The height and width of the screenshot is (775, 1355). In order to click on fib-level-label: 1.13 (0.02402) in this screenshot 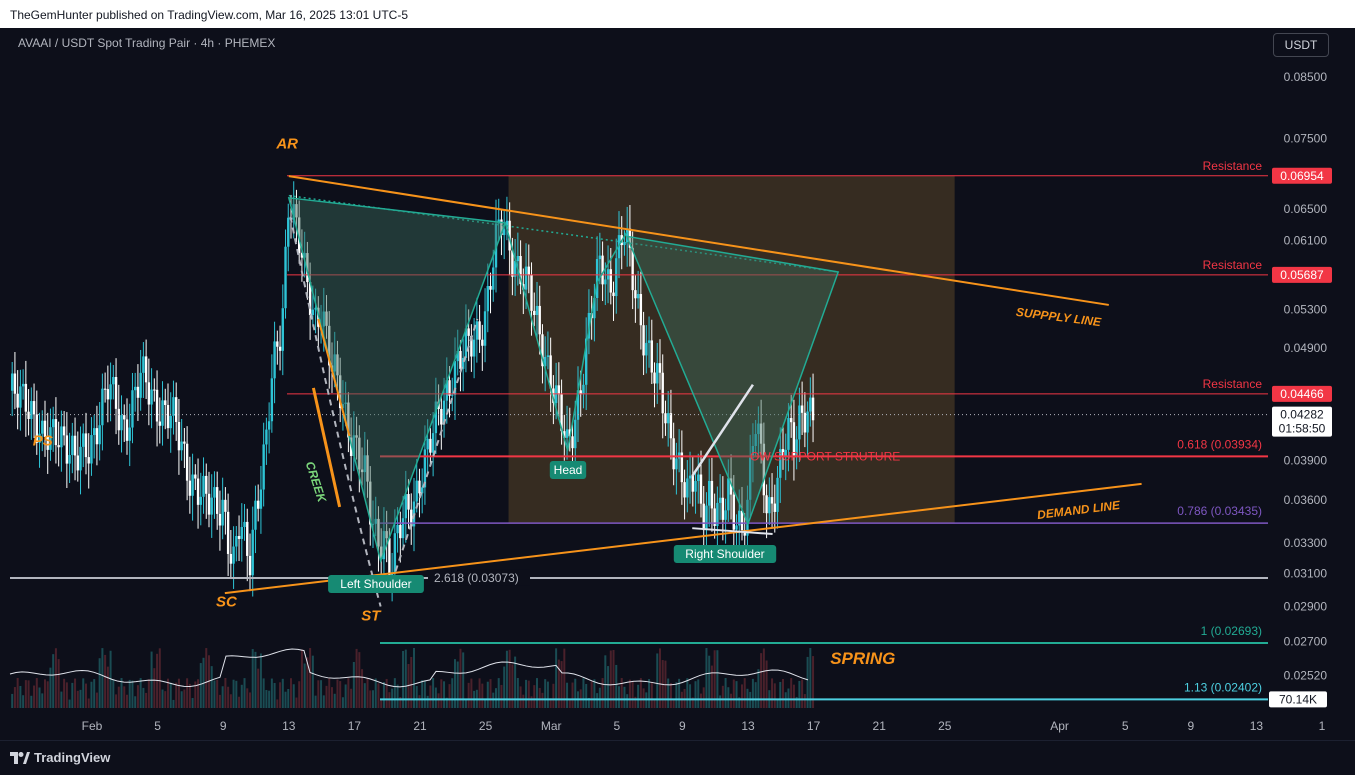, I will do `click(1223, 687)`.